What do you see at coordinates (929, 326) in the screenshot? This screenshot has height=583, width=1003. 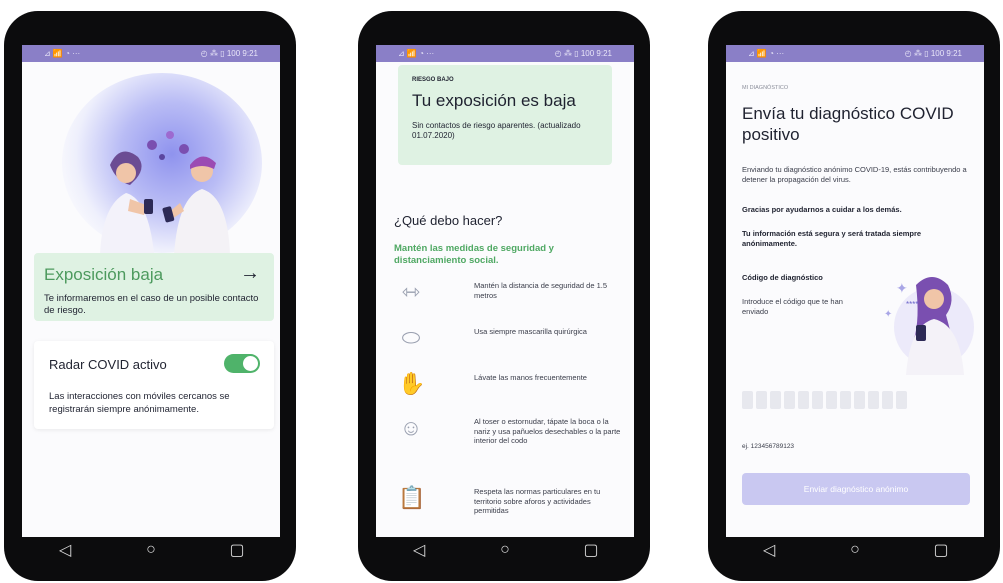 I see `woman-with-phone-illustration: ✦ **** ✦` at bounding box center [929, 326].